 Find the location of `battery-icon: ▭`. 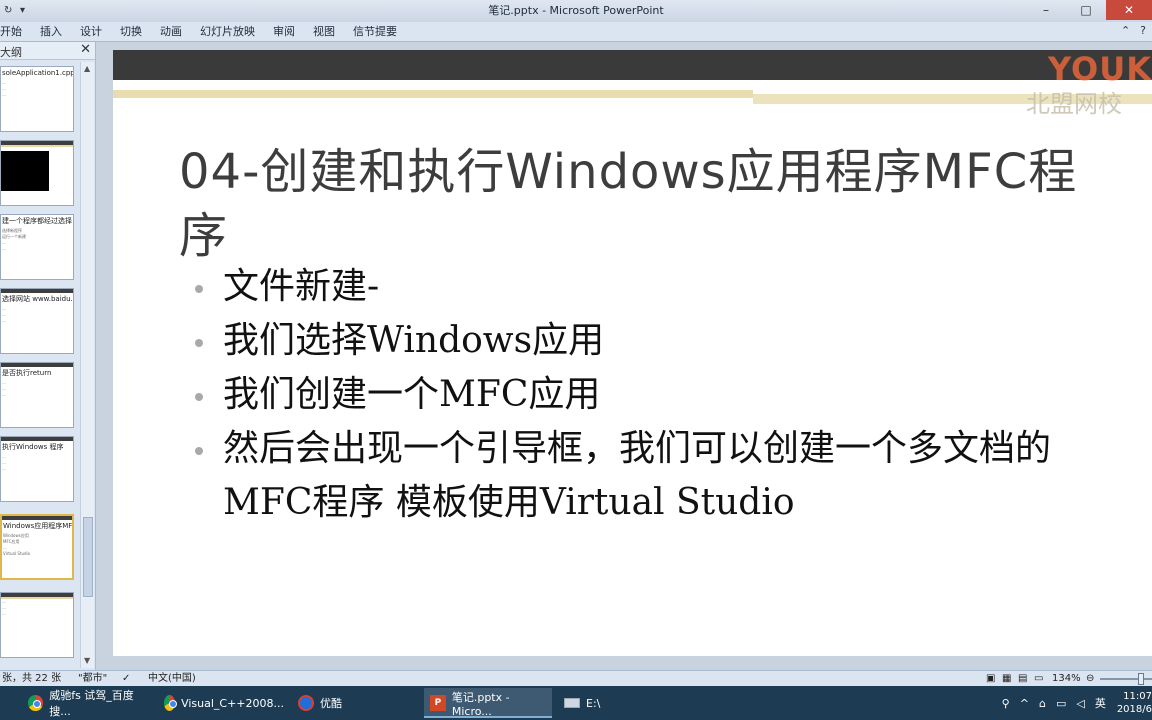

battery-icon: ▭ is located at coordinates (1061, 703).